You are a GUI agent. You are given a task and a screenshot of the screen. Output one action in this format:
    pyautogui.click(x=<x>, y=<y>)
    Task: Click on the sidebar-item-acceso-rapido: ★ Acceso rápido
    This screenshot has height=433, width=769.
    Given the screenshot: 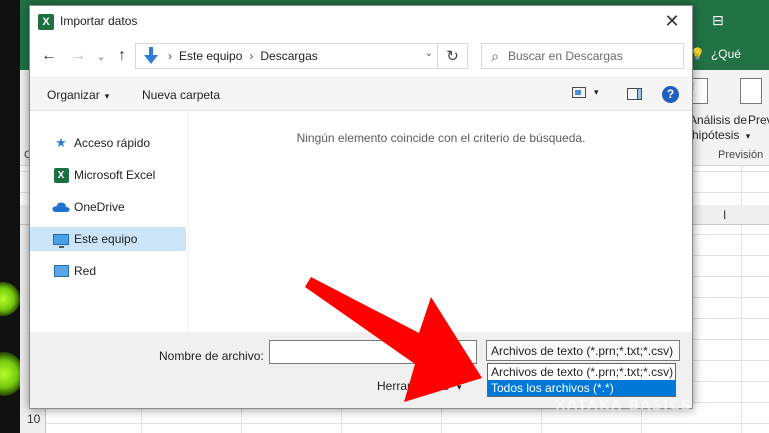 What is the action you would take?
    pyautogui.click(x=108, y=143)
    